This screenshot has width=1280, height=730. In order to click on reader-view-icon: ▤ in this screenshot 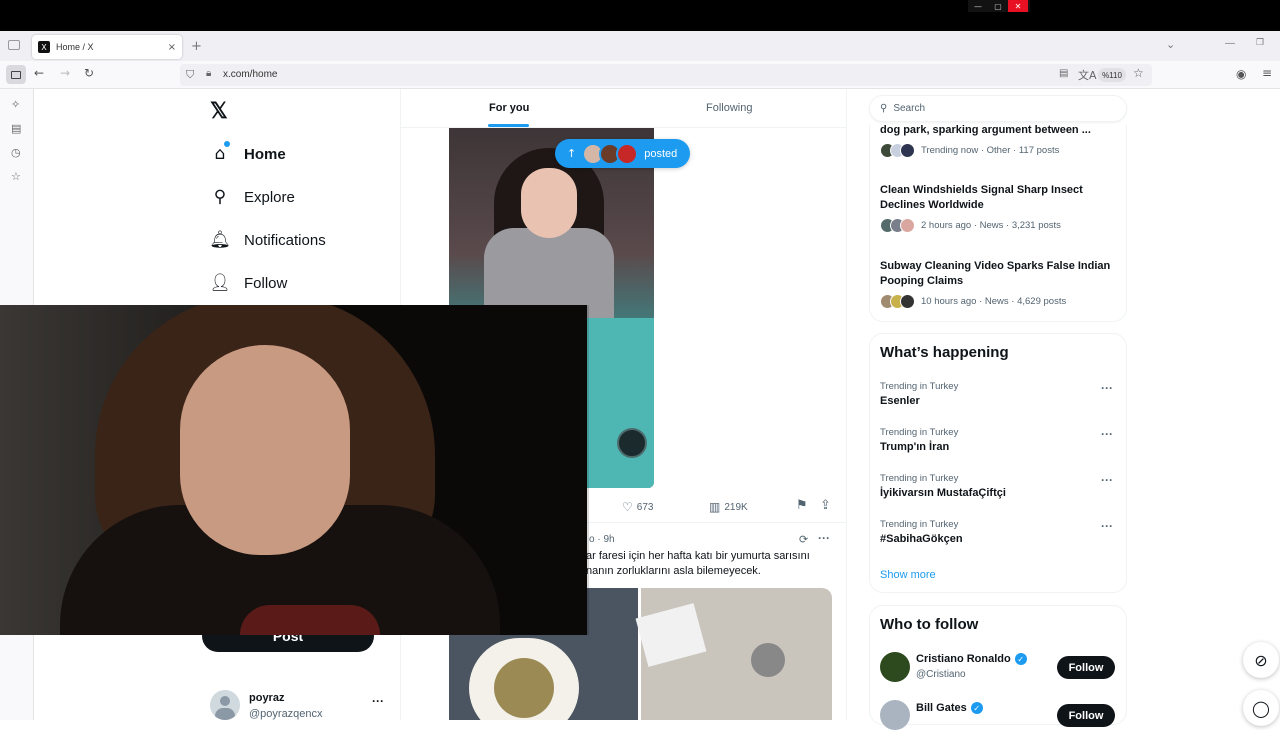, I will do `click(1063, 73)`.